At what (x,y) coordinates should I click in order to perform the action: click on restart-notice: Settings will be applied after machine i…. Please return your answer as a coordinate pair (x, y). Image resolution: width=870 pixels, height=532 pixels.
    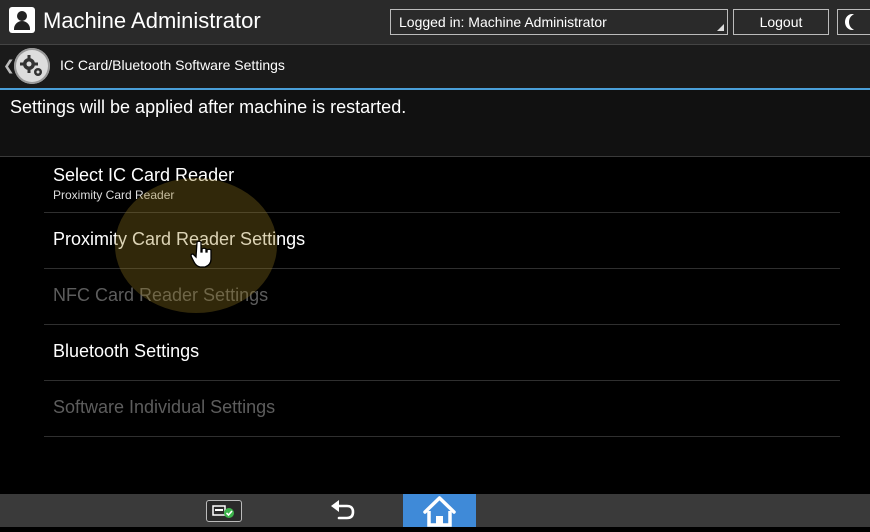
    Looking at the image, I should click on (435, 123).